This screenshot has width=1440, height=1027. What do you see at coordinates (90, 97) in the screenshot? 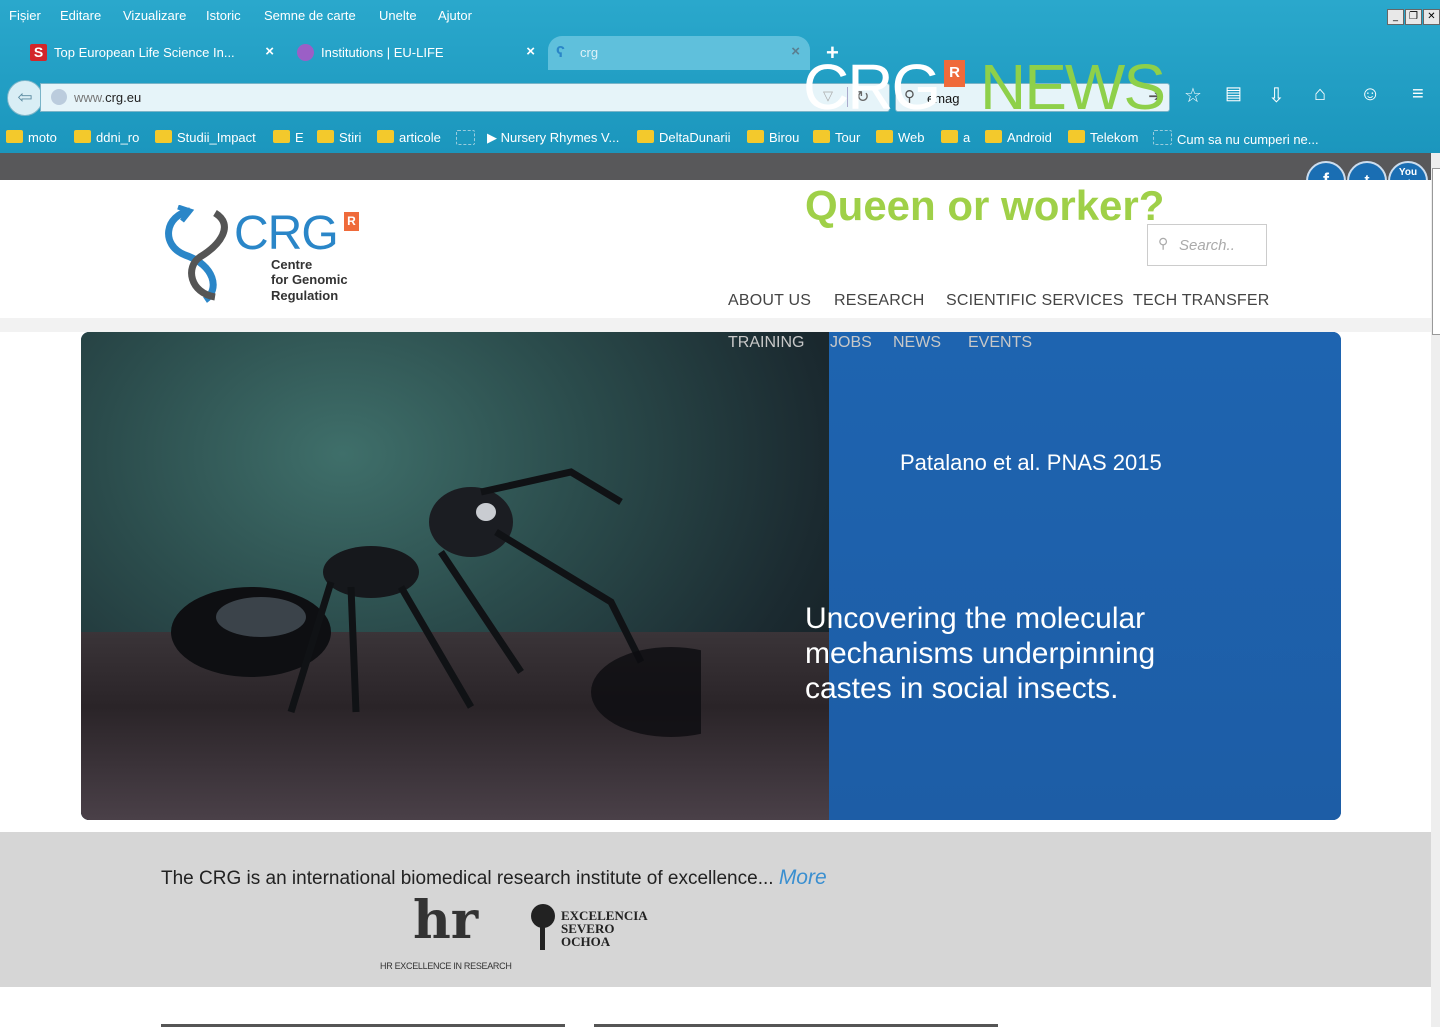
I see `url-prefix: www.` at bounding box center [90, 97].